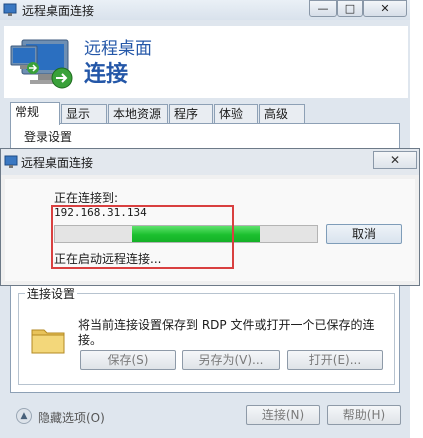 The height and width of the screenshot is (438, 423). What do you see at coordinates (71, 418) in the screenshot?
I see `hide-options-label: 隐藏选项(O)` at bounding box center [71, 418].